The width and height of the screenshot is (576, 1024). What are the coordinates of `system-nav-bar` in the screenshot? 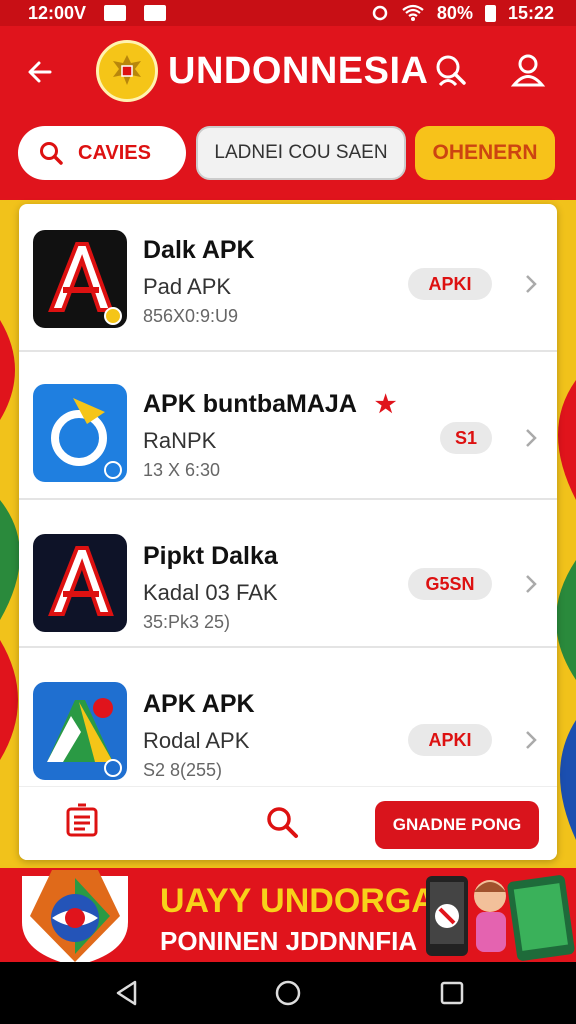 It's located at (288, 993).